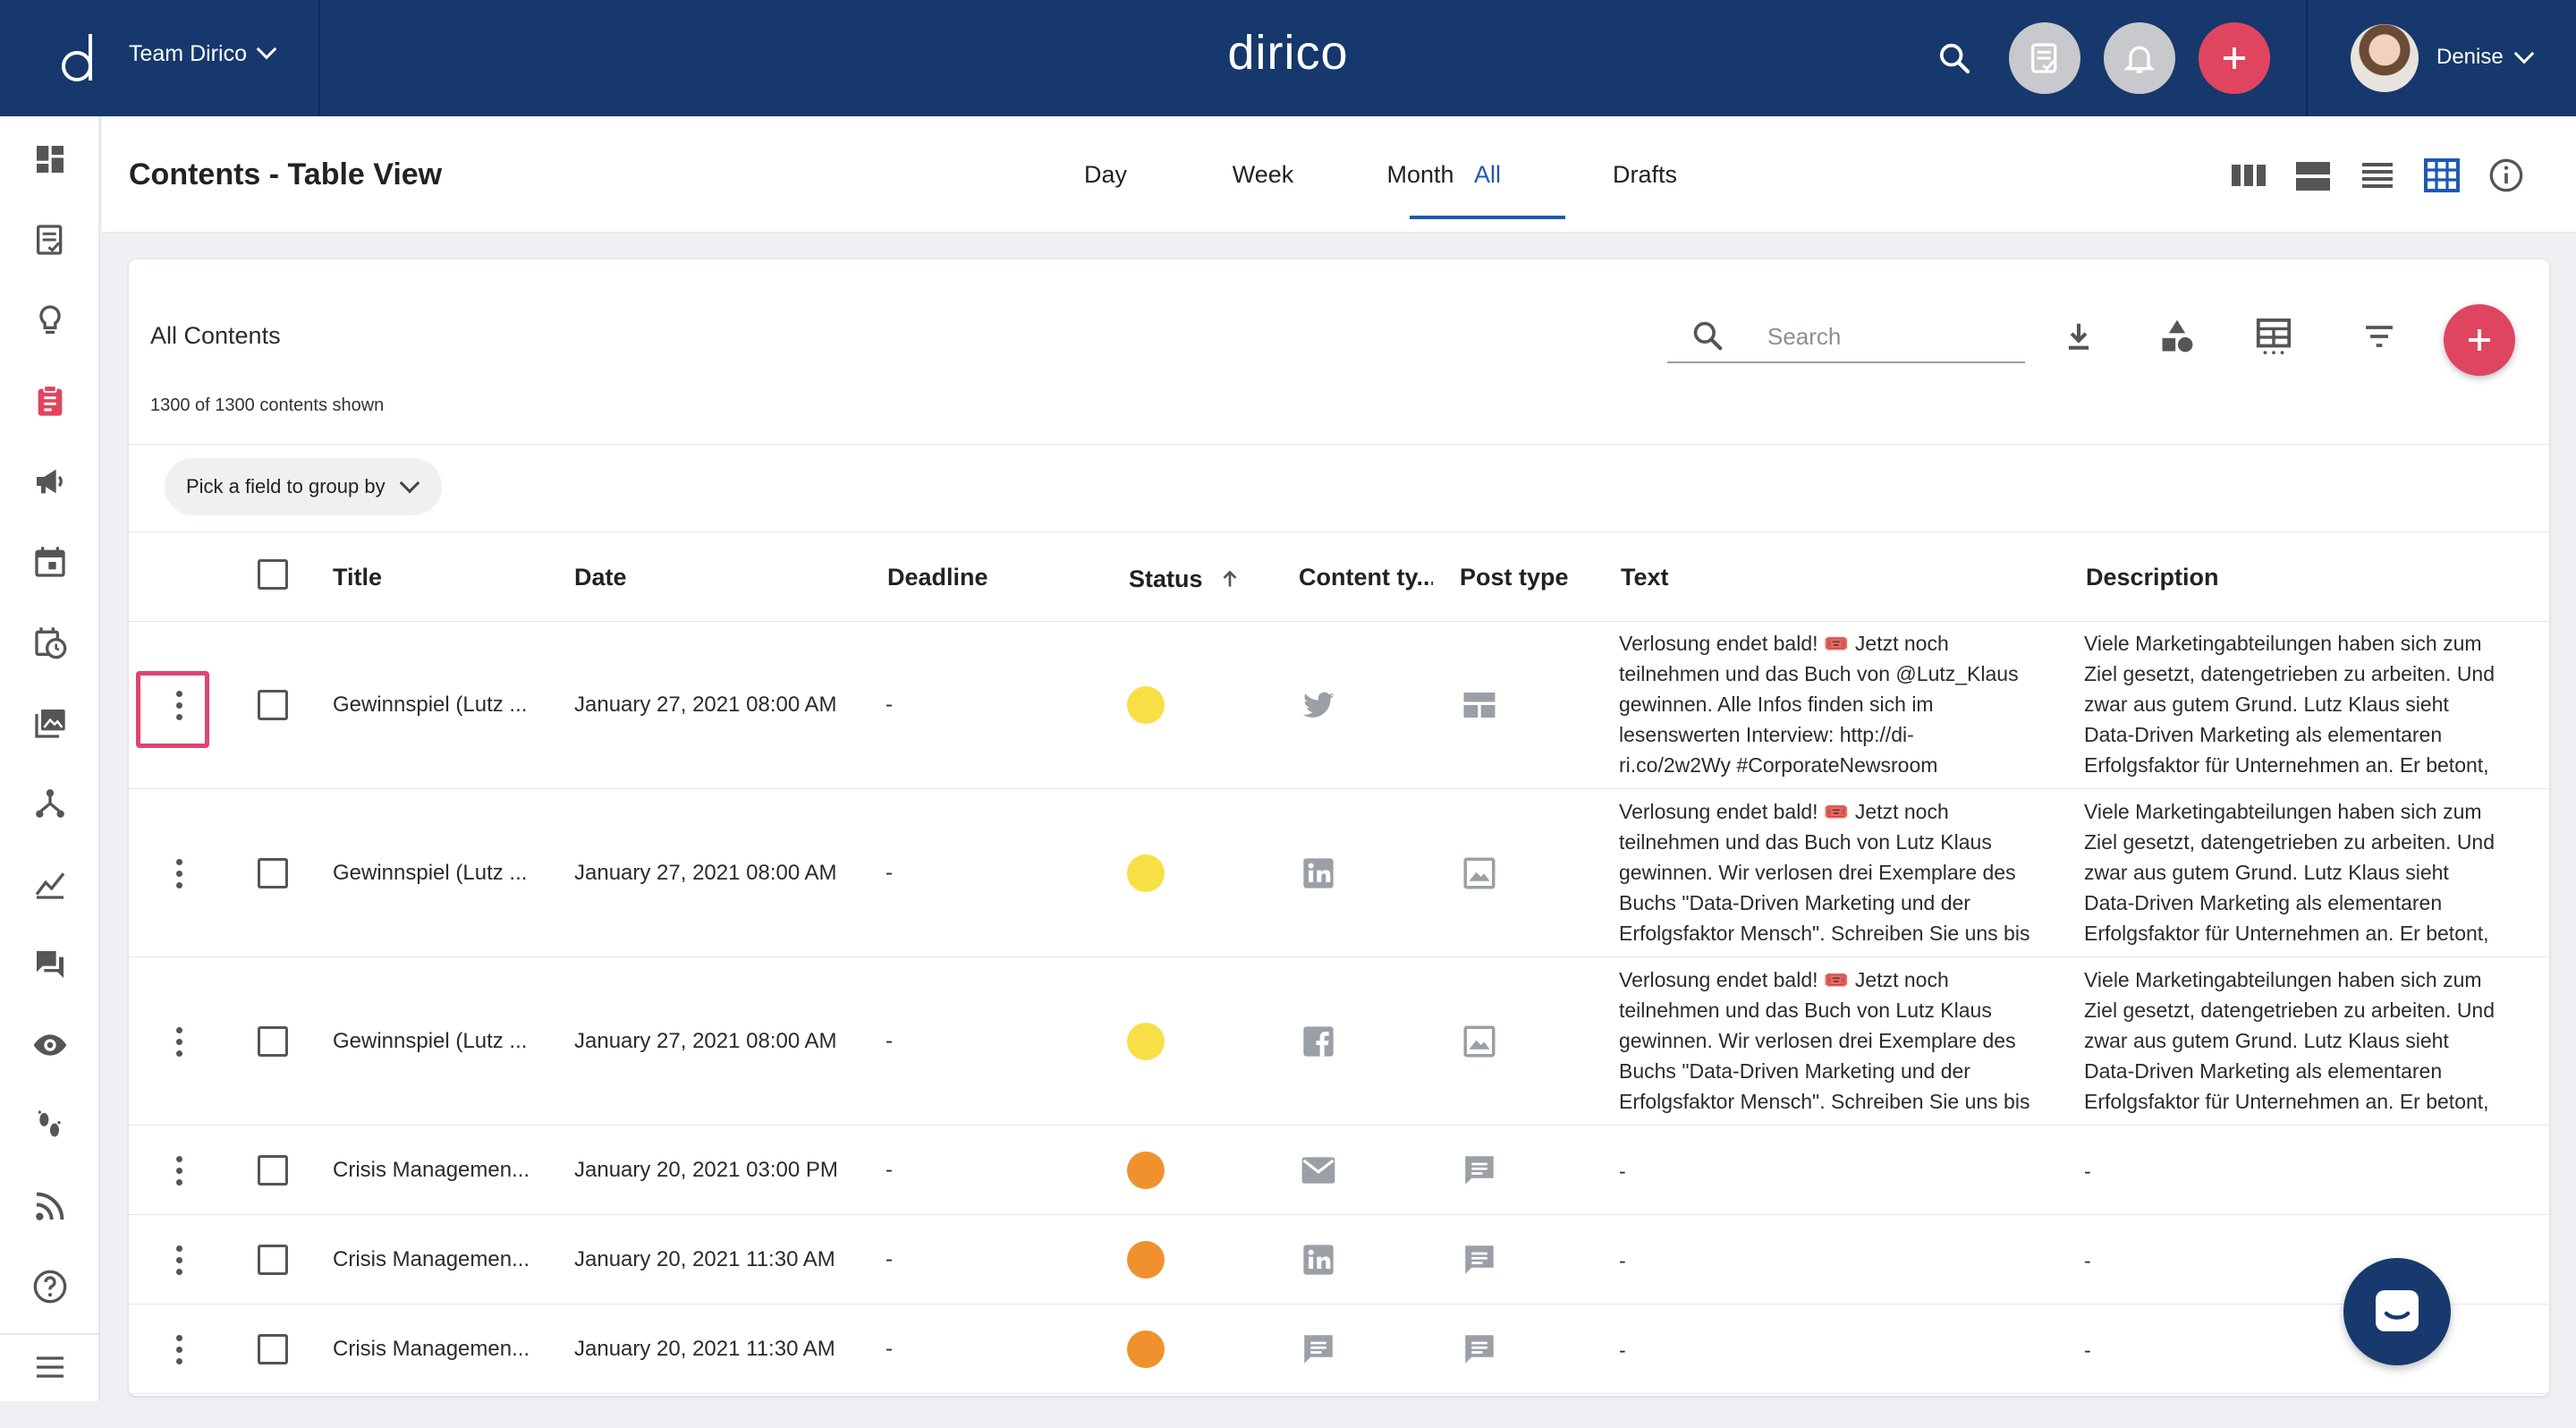 The height and width of the screenshot is (1428, 2576). I want to click on list-view-icon, so click(2377, 175).